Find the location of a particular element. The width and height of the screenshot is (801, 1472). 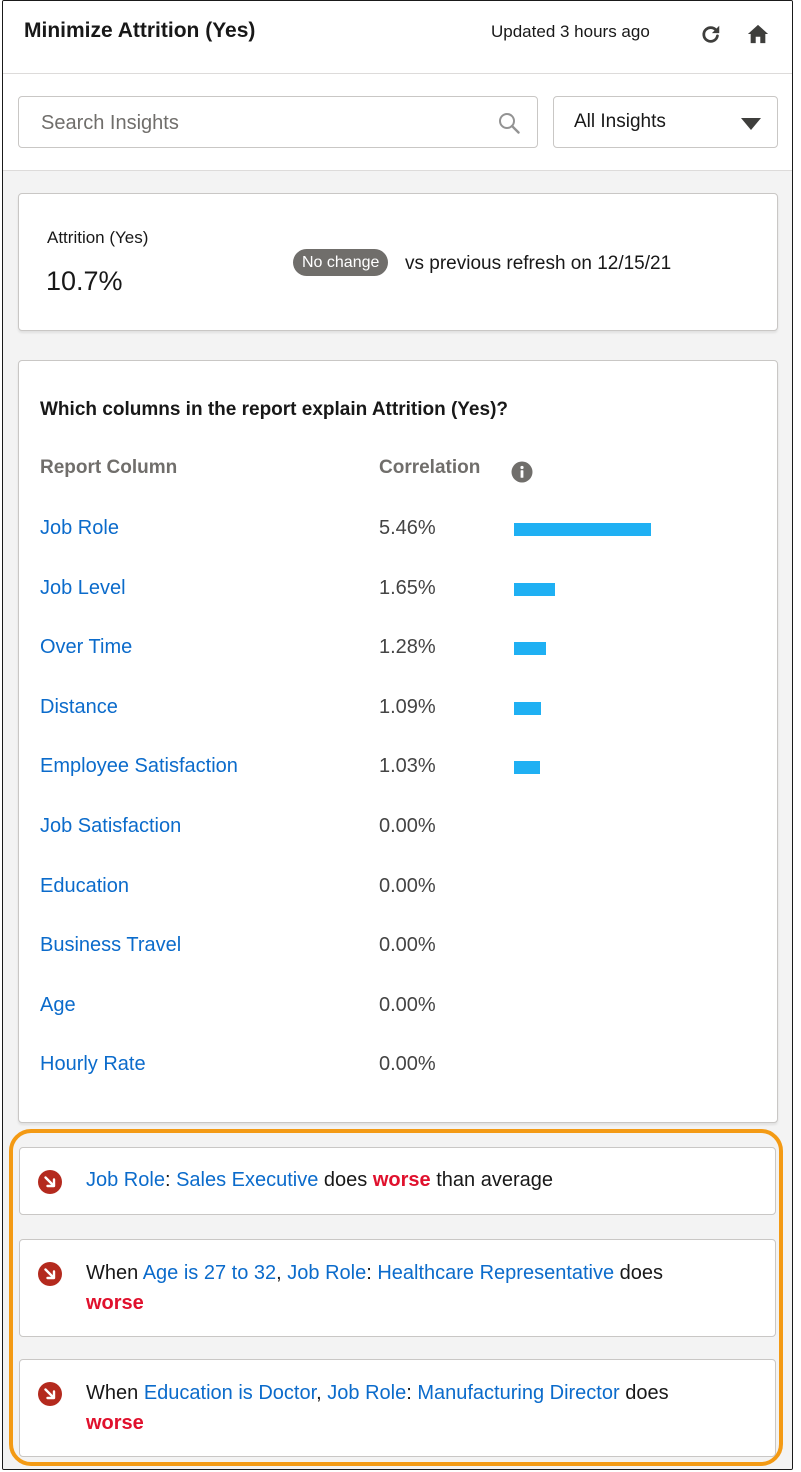

report-column-link: Age is located at coordinates (58, 1005).